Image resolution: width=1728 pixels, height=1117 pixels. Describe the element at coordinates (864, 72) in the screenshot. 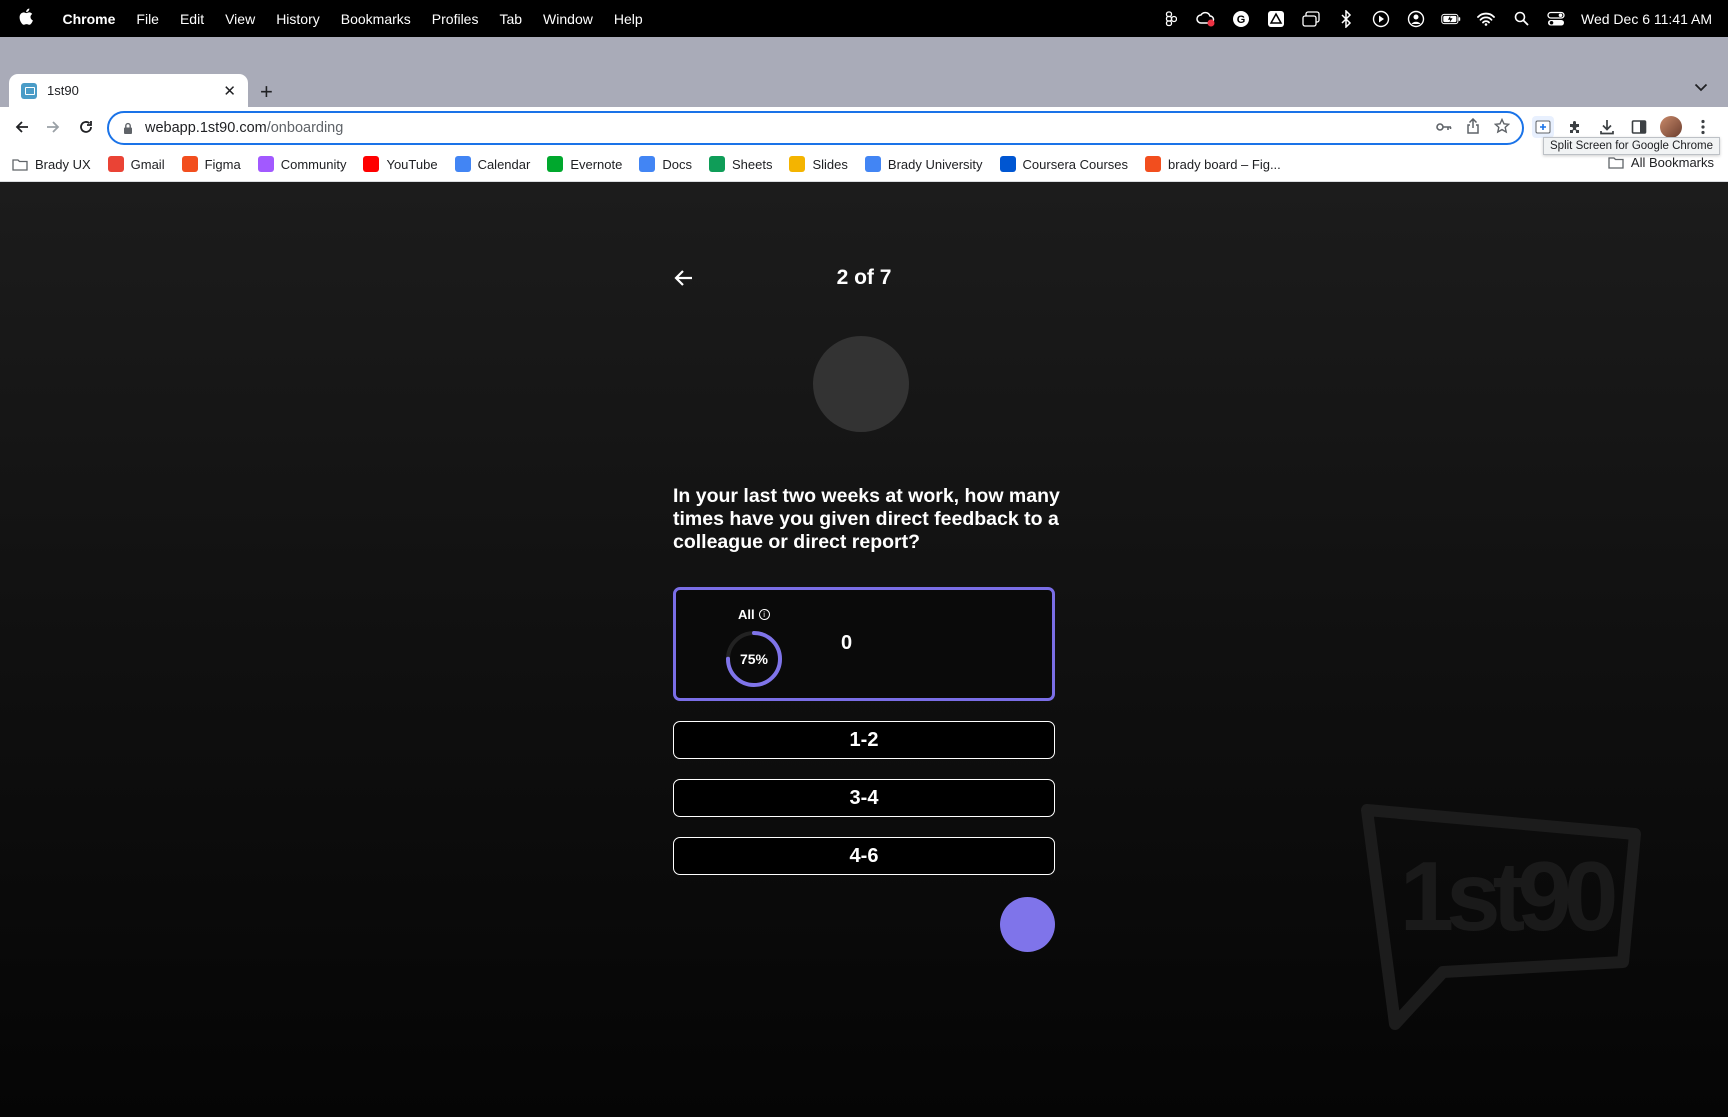

I see `browser-tab-strip: 1st90 ✕ +` at that location.